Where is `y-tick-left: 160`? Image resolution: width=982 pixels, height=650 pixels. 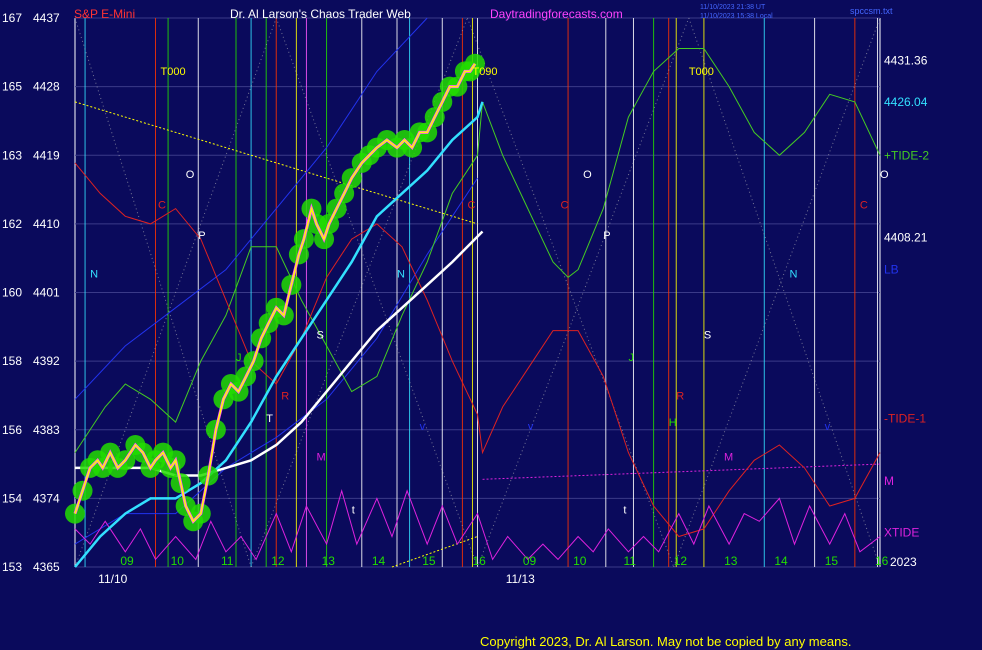 y-tick-left: 160 is located at coordinates (12, 293).